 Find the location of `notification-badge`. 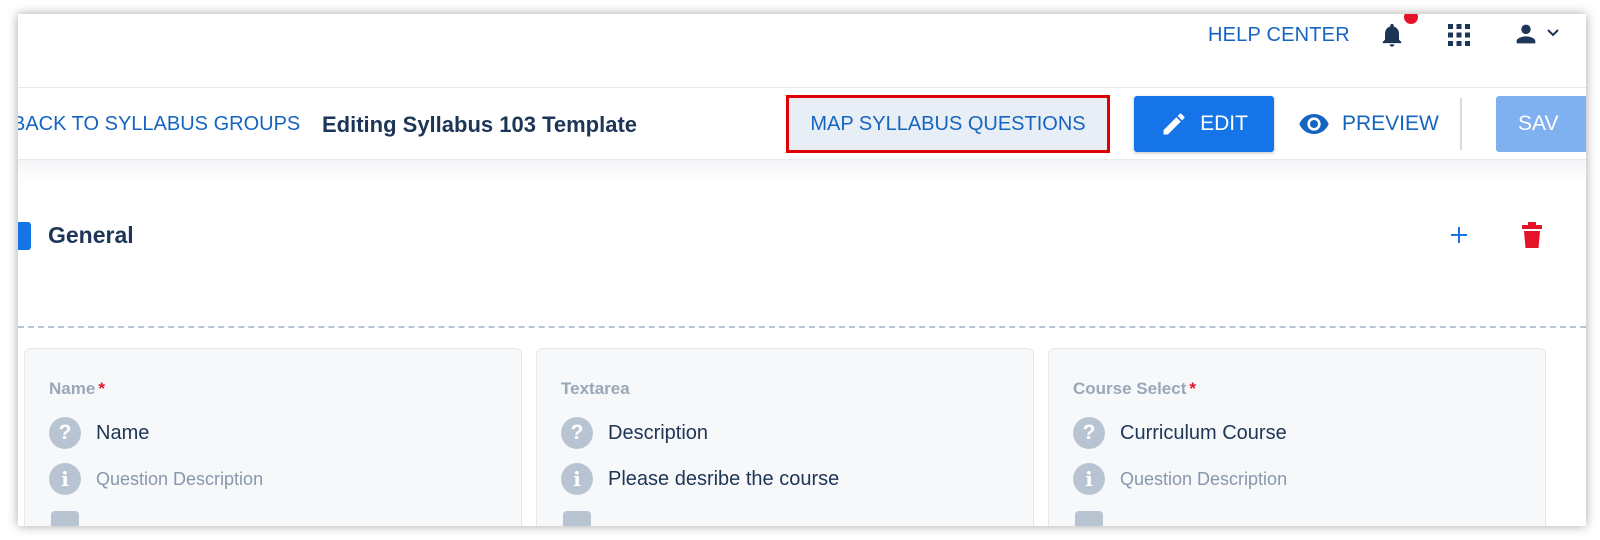

notification-badge is located at coordinates (1411, 19).